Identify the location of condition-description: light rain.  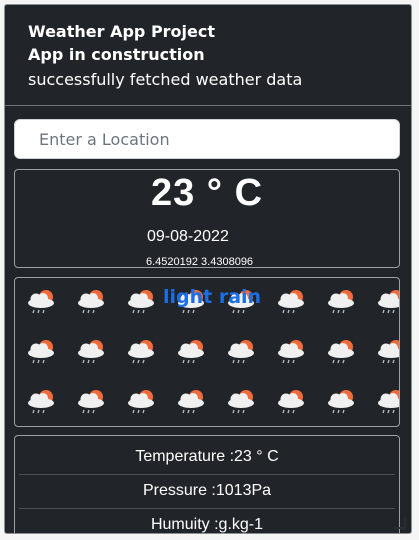
(212, 297).